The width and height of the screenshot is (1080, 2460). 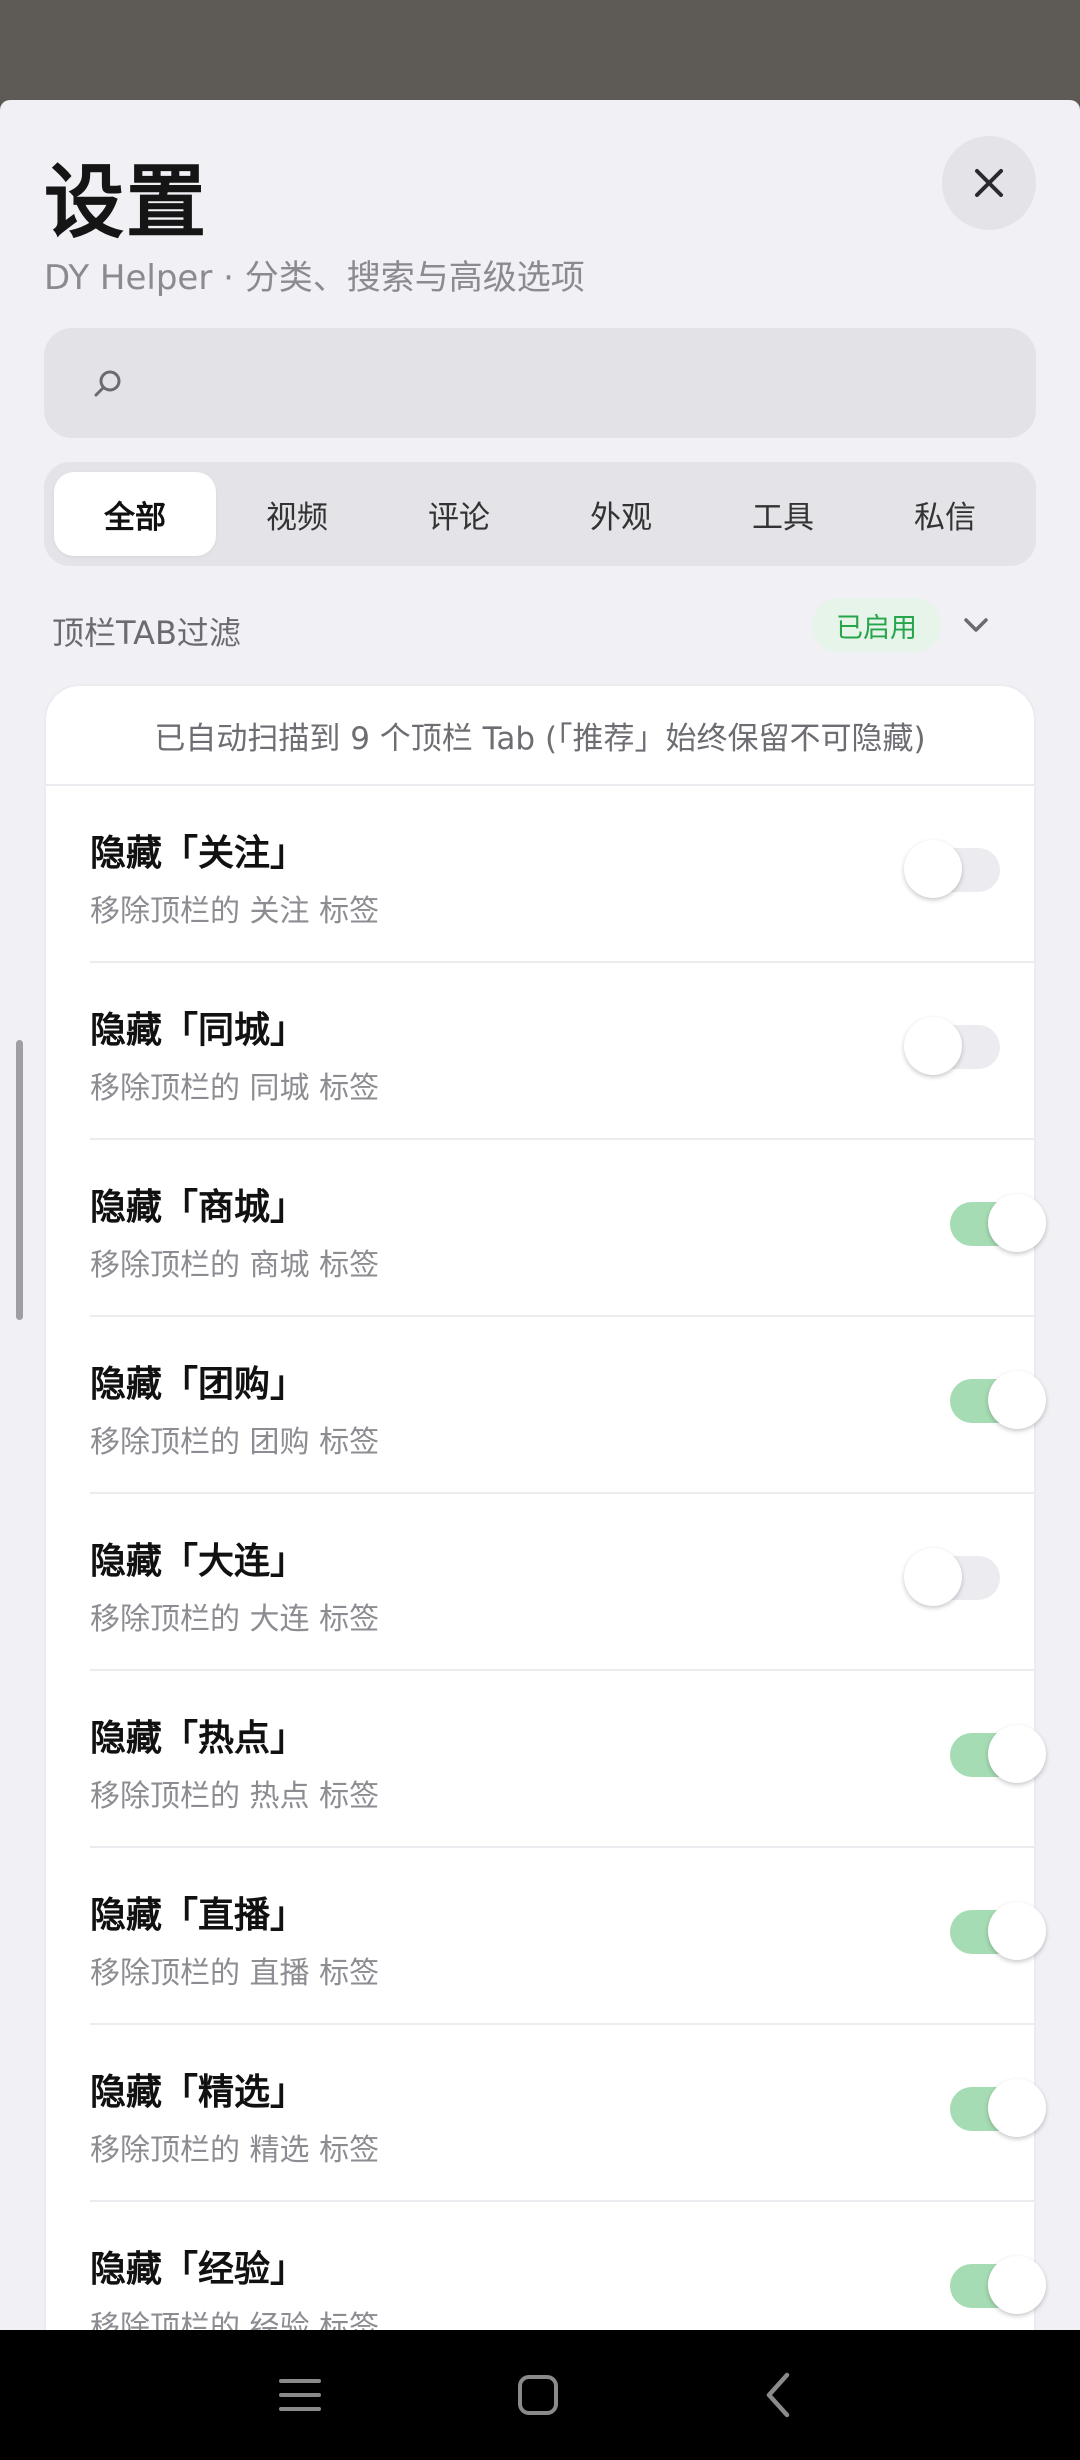 I want to click on item-title: 隐藏「商城」, so click(x=198, y=1207).